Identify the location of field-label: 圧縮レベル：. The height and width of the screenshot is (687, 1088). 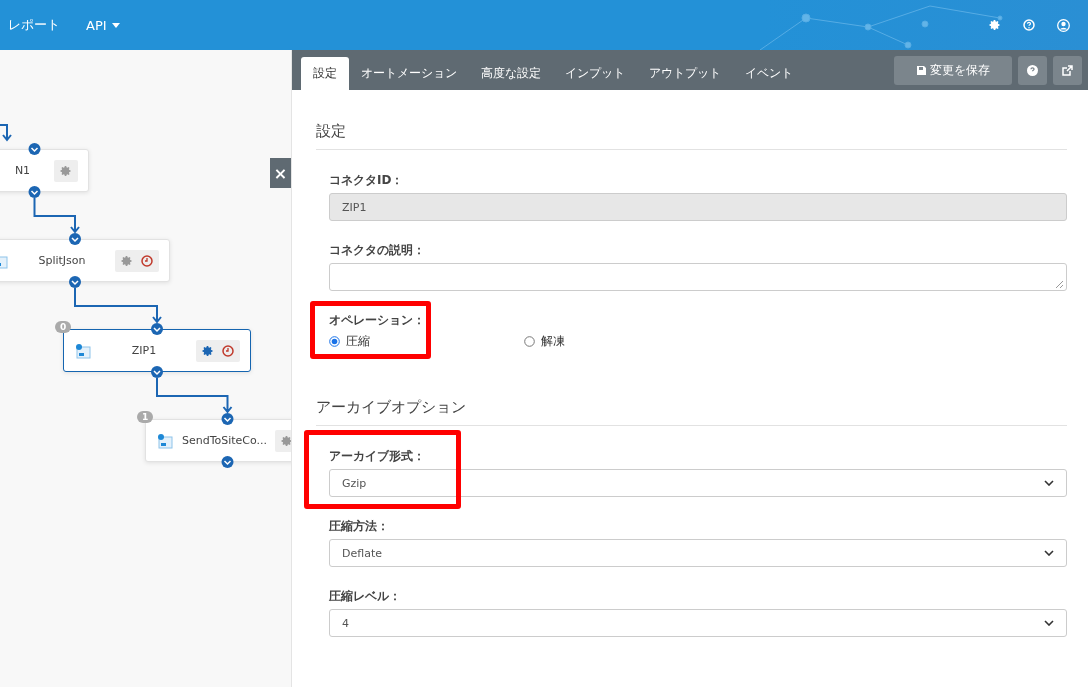
(365, 596).